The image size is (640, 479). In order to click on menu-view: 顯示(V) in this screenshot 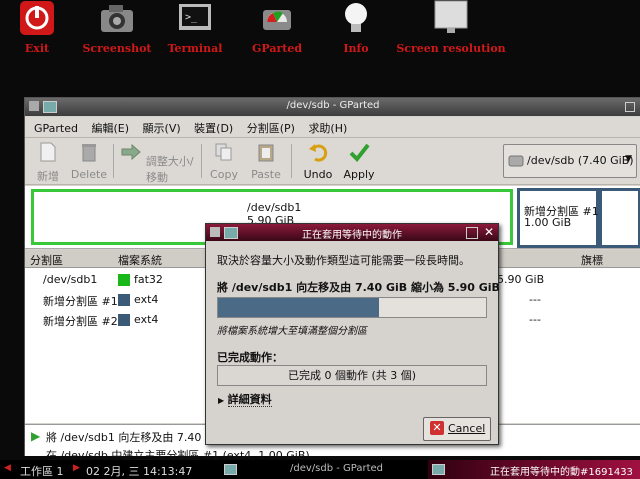, I will do `click(162, 126)`.